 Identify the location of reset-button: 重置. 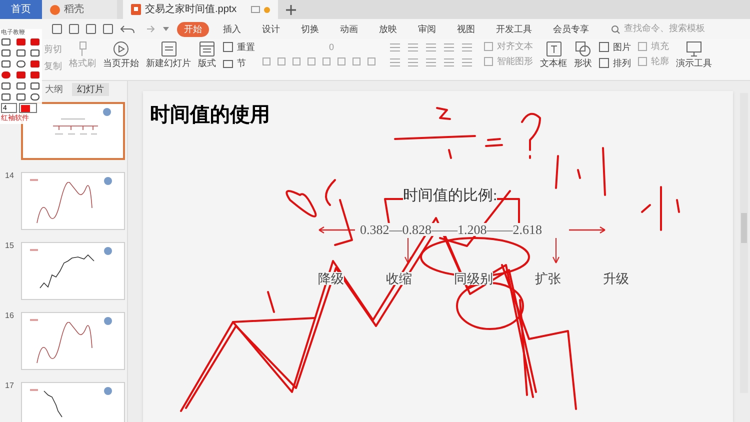
(239, 47).